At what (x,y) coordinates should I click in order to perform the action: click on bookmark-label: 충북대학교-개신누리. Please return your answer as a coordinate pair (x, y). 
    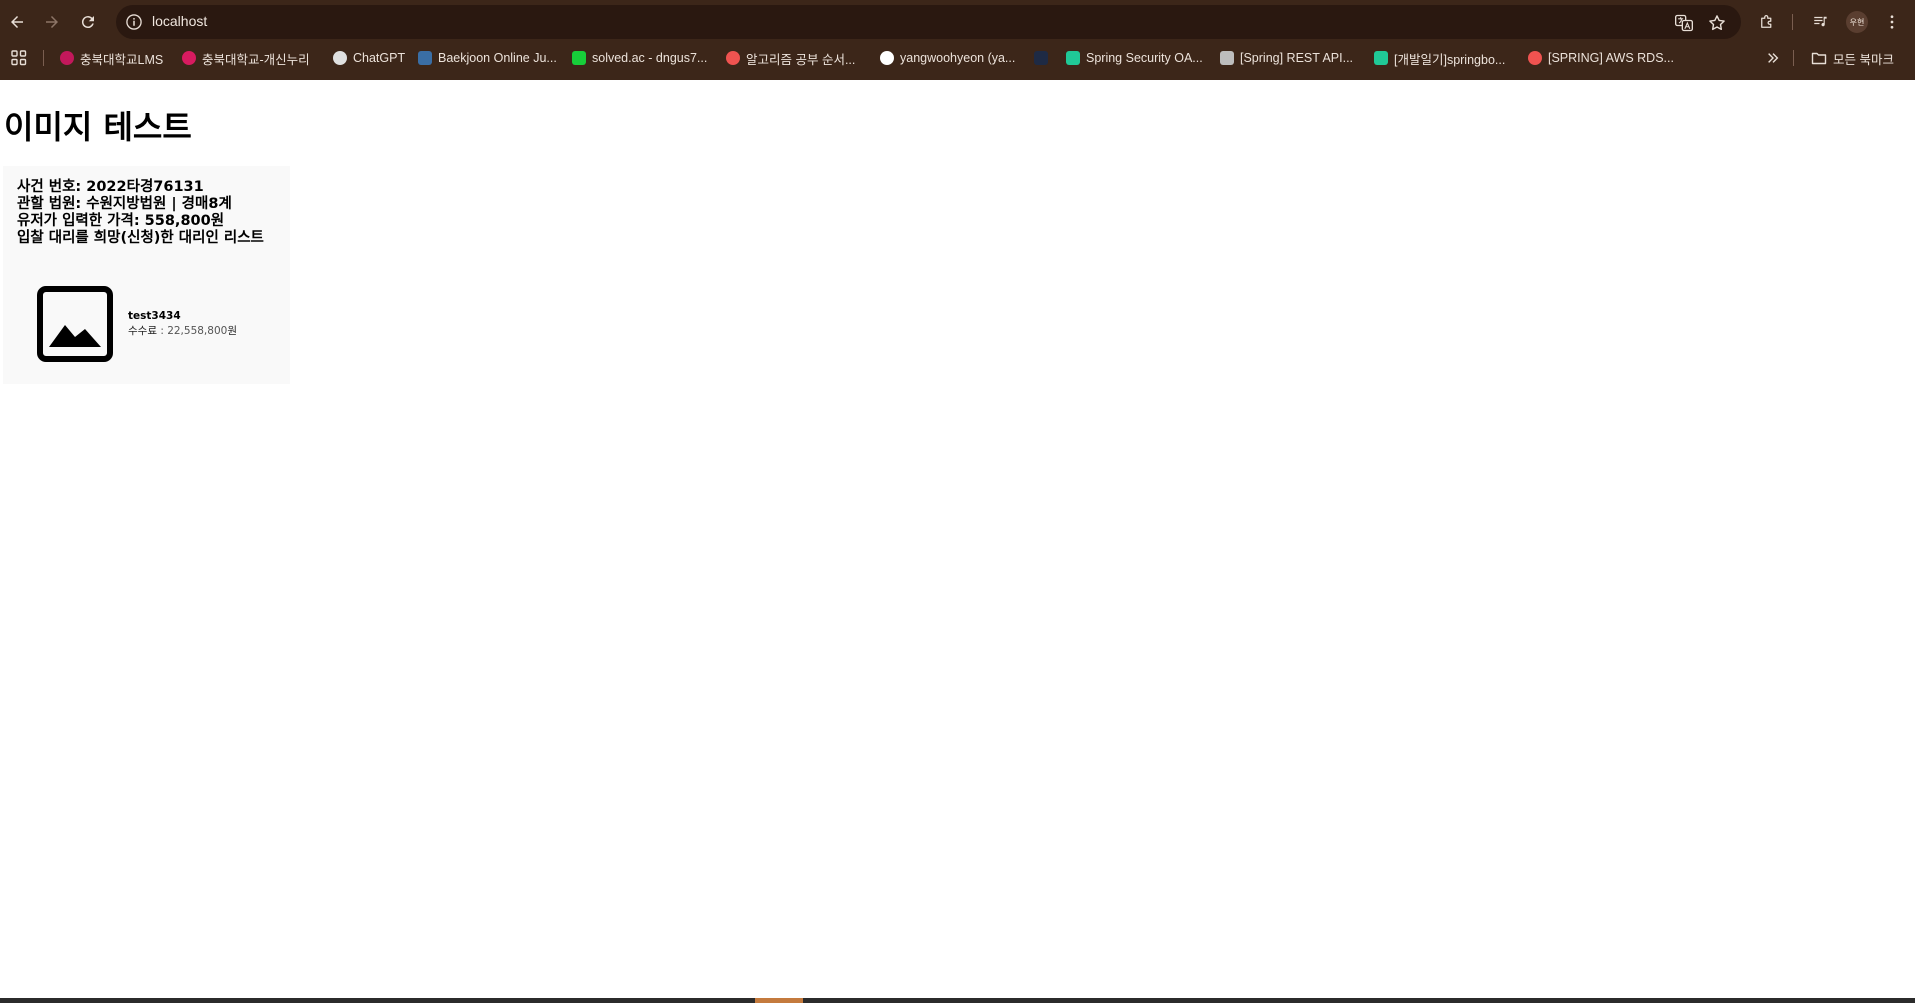
    Looking at the image, I should click on (256, 59).